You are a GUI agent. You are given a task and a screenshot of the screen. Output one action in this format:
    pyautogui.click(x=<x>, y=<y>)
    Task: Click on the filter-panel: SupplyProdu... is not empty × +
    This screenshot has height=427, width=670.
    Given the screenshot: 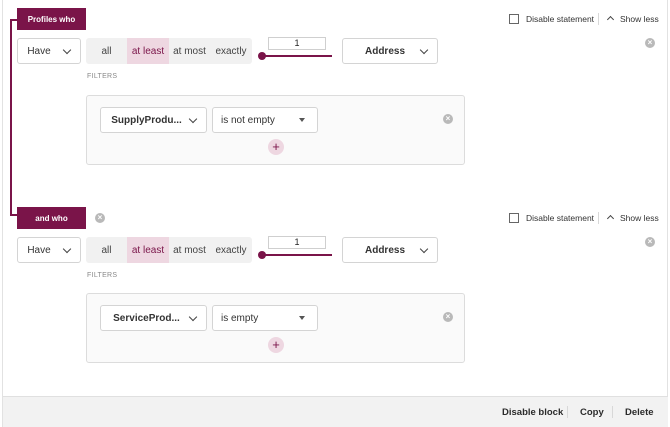 What is the action you would take?
    pyautogui.click(x=275, y=130)
    